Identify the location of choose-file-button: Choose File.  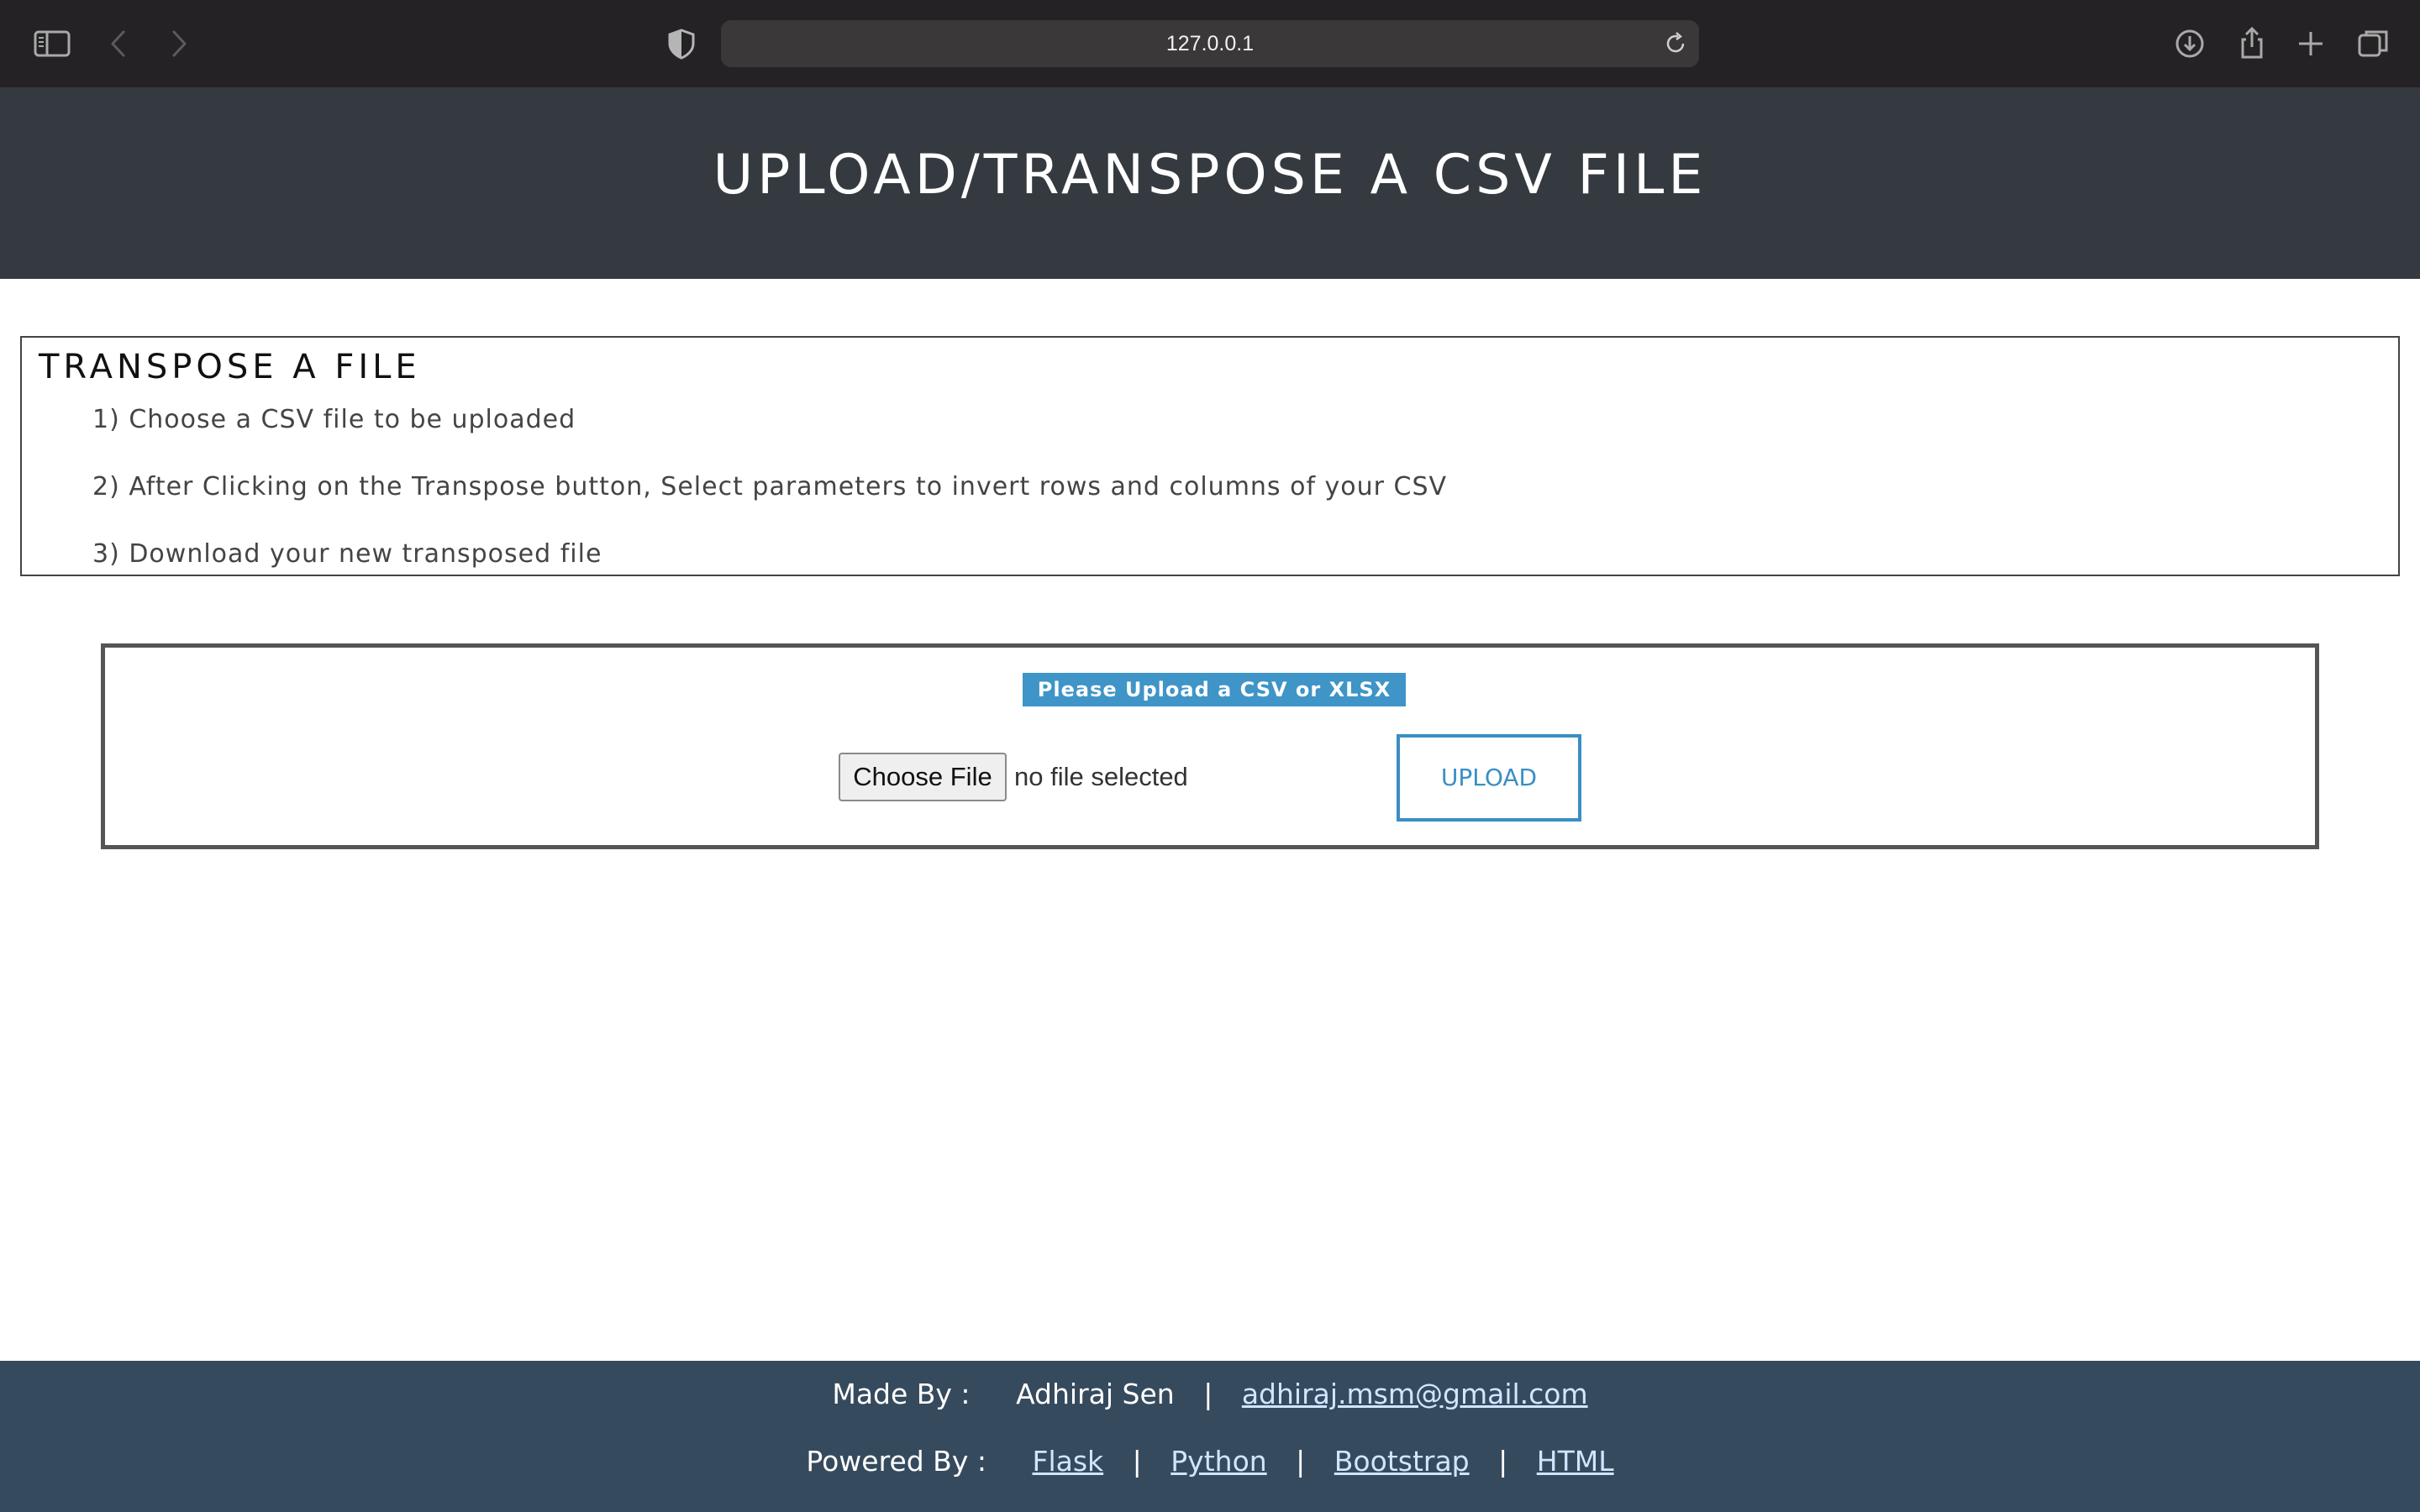
(923, 777).